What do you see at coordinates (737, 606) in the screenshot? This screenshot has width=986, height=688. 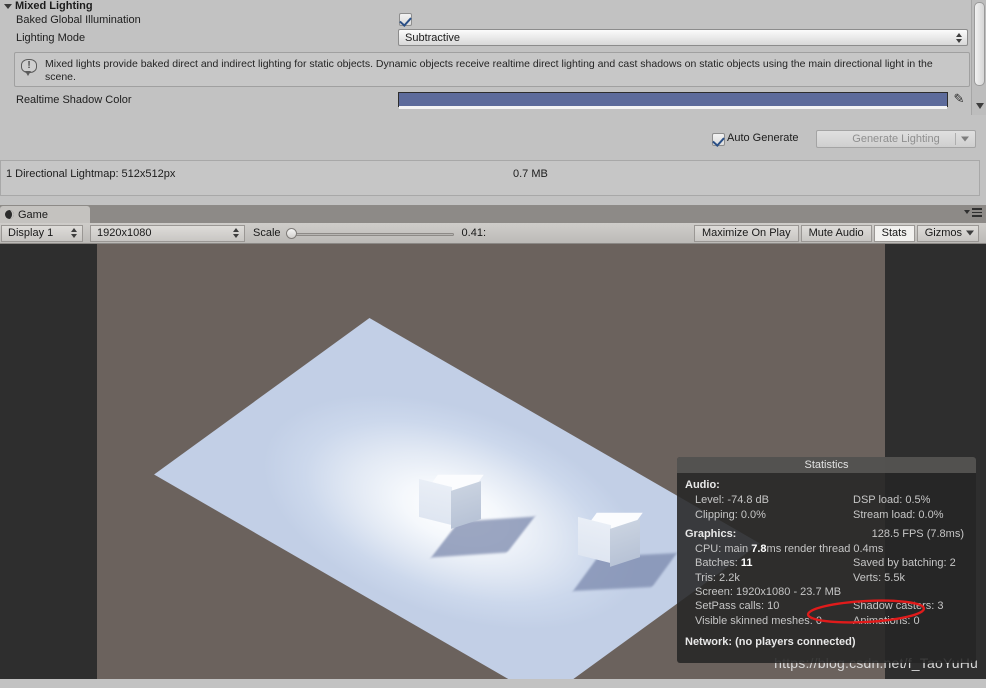 I see `setpass-calls: SetPass calls: 10` at bounding box center [737, 606].